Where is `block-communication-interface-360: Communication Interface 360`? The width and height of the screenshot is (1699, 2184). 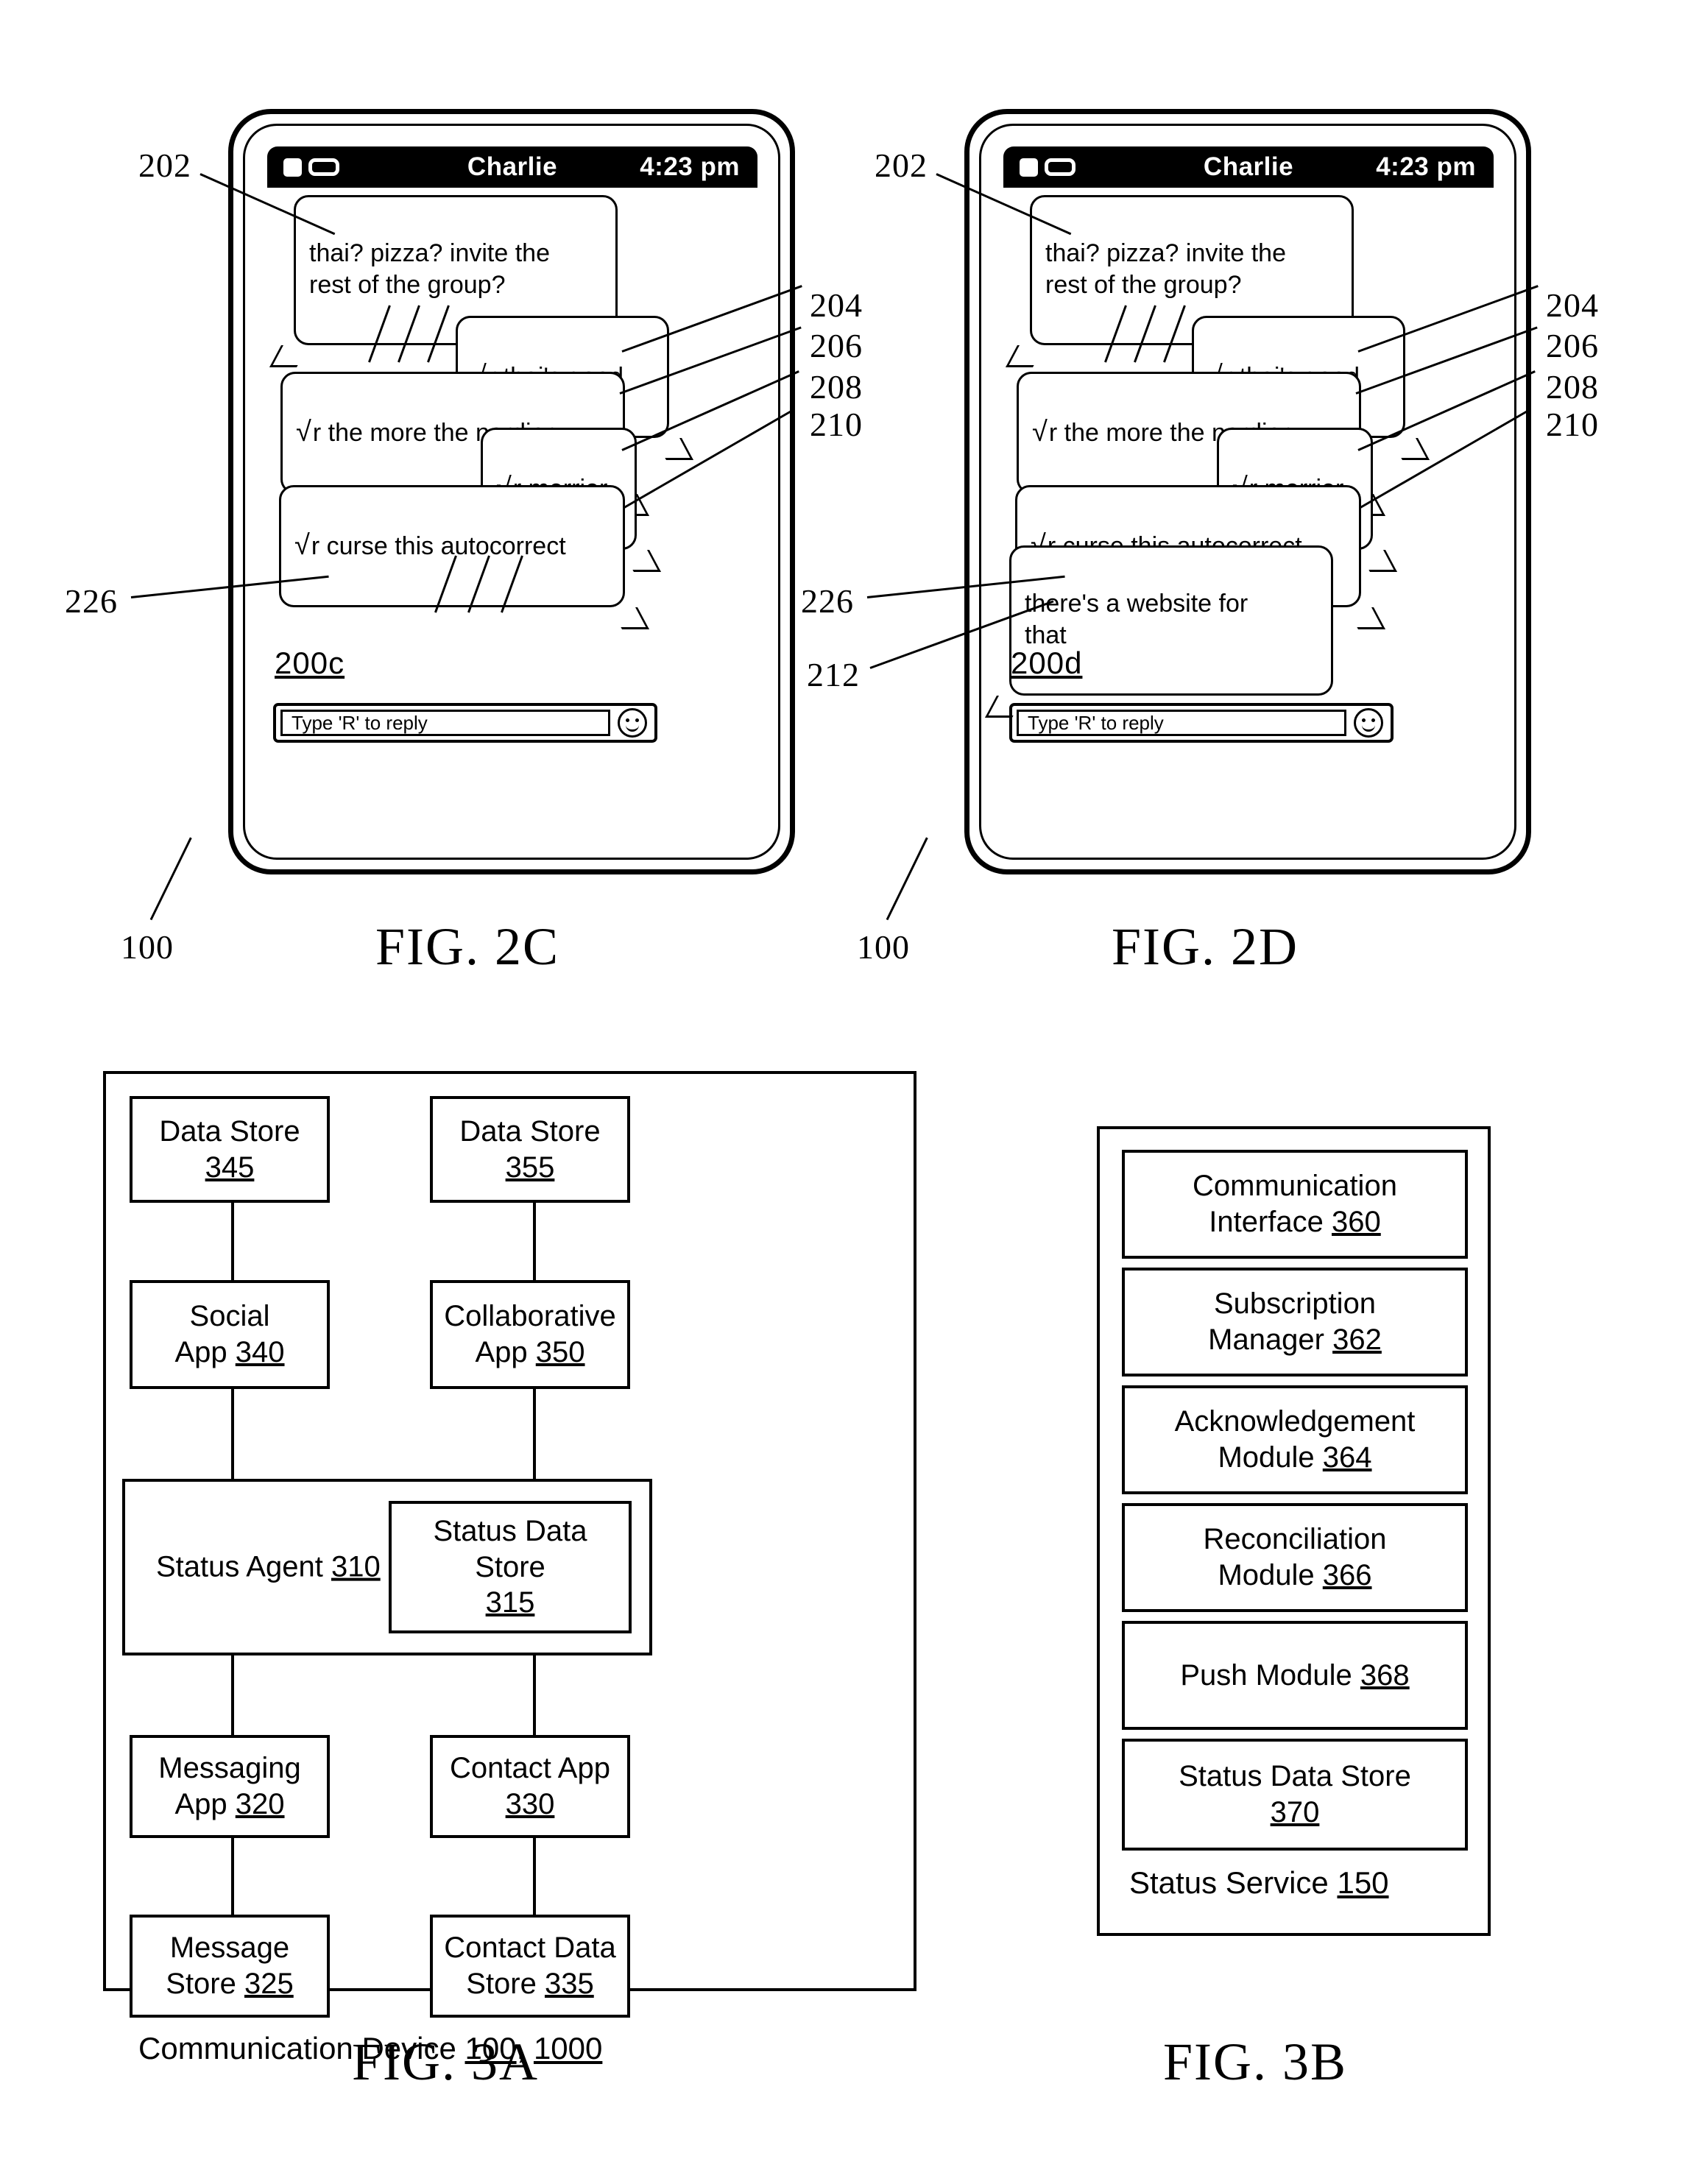 block-communication-interface-360: Communication Interface 360 is located at coordinates (1295, 1204).